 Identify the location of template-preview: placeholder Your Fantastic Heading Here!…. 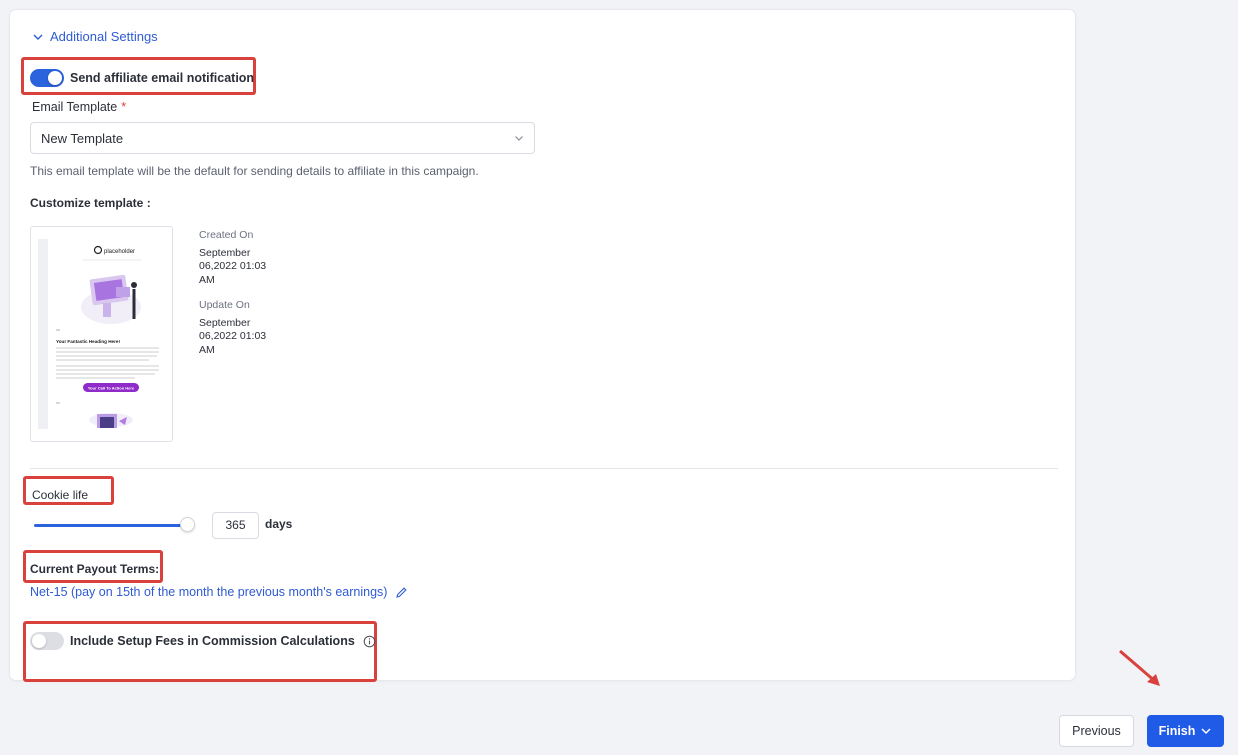
(101, 334).